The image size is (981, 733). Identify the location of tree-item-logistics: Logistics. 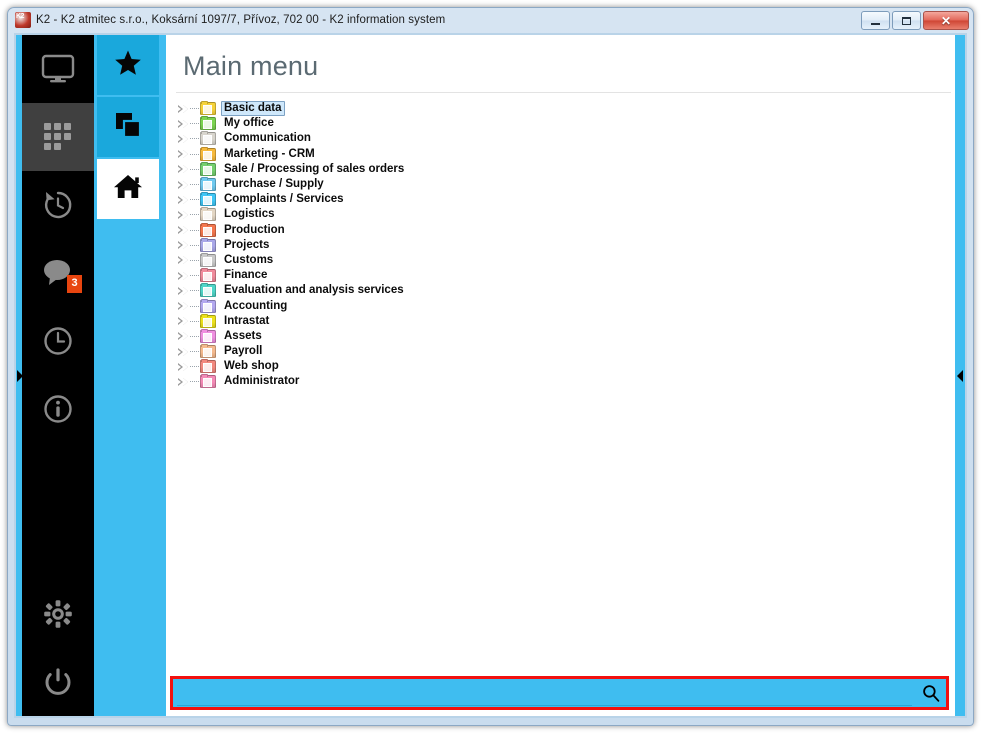
(564, 214).